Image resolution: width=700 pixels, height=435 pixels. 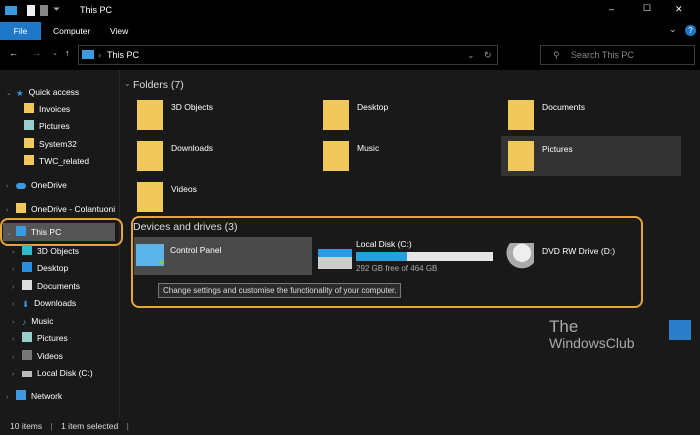 What do you see at coordinates (127, 83) in the screenshot?
I see `collapse-icon: ⌄` at bounding box center [127, 83].